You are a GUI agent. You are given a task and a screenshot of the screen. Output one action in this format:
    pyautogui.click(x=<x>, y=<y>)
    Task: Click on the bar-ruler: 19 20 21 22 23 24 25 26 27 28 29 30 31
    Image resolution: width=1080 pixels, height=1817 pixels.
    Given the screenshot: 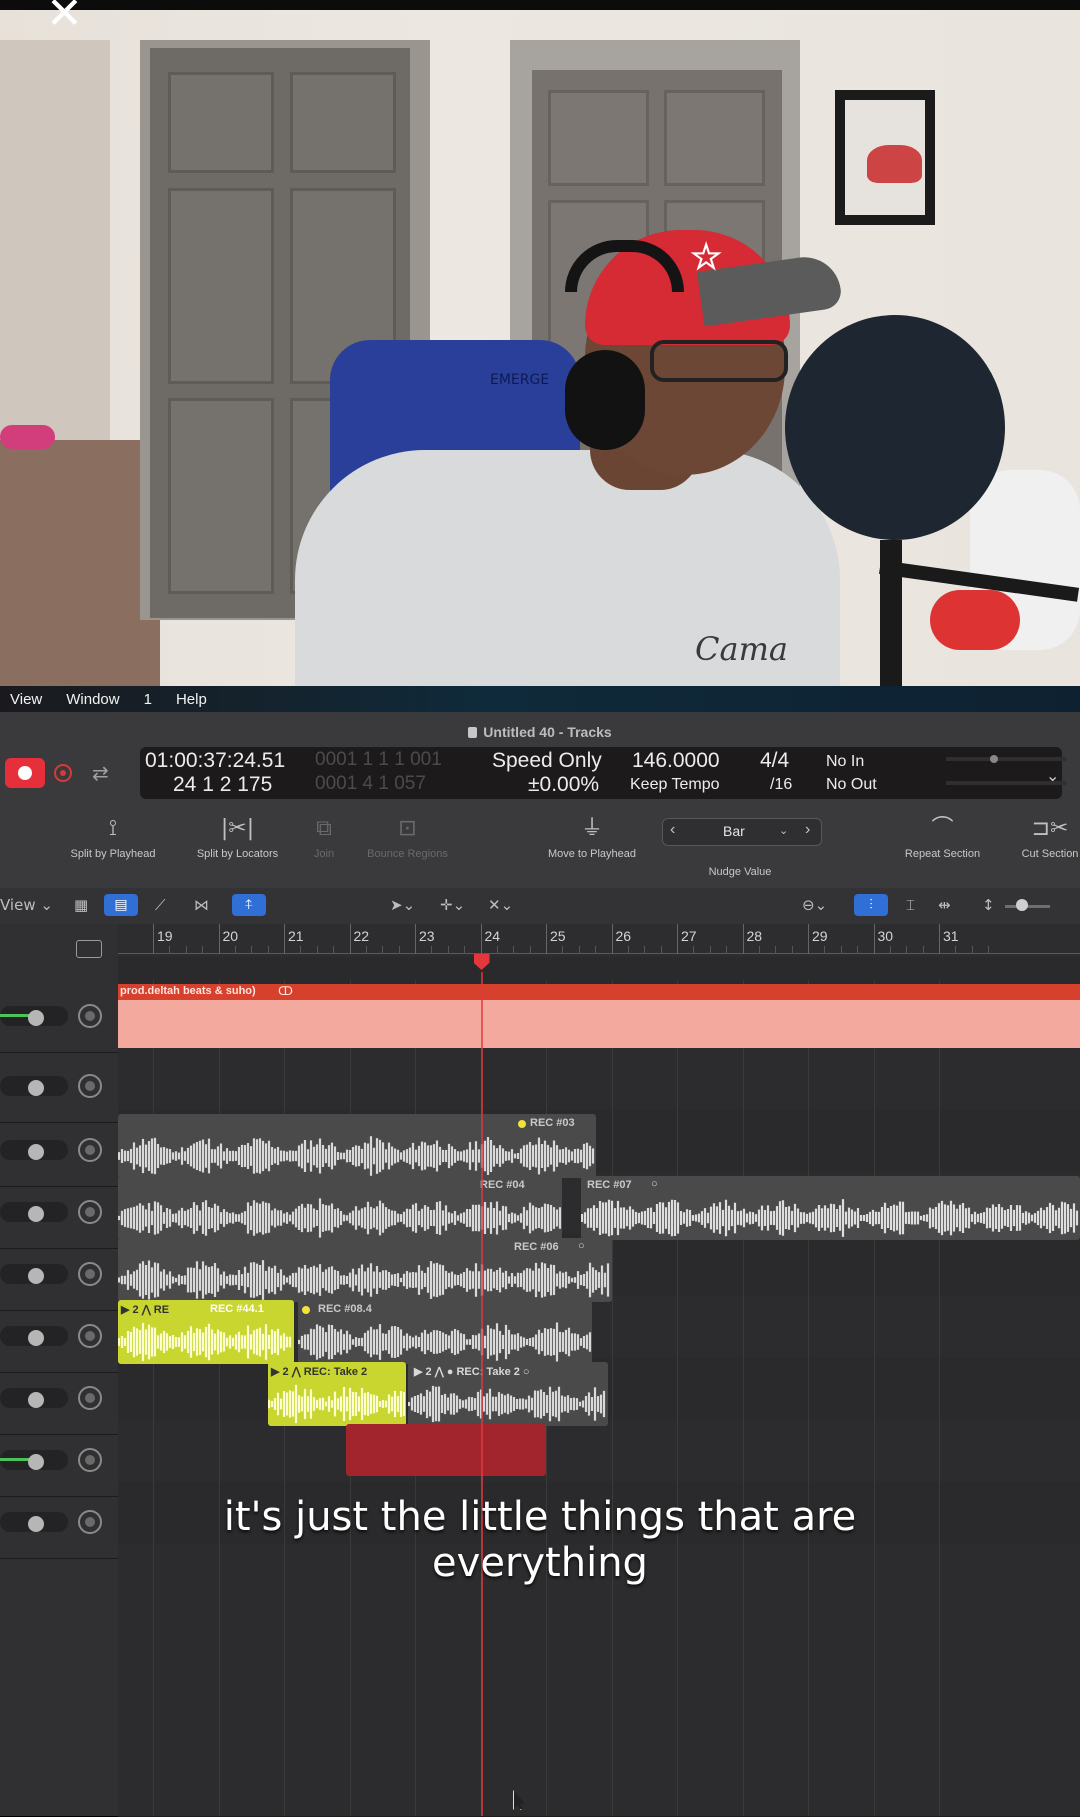 What is the action you would take?
    pyautogui.click(x=599, y=952)
    